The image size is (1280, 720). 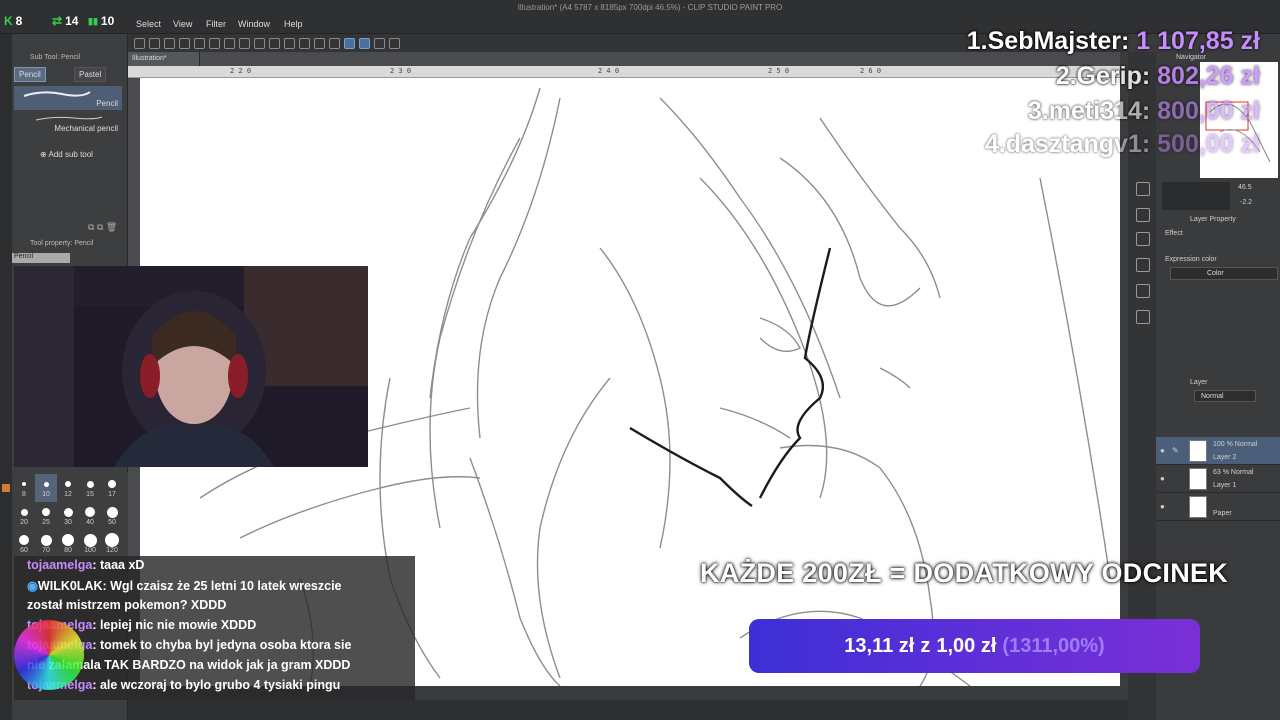 I want to click on undo-icon, so click(x=244, y=43).